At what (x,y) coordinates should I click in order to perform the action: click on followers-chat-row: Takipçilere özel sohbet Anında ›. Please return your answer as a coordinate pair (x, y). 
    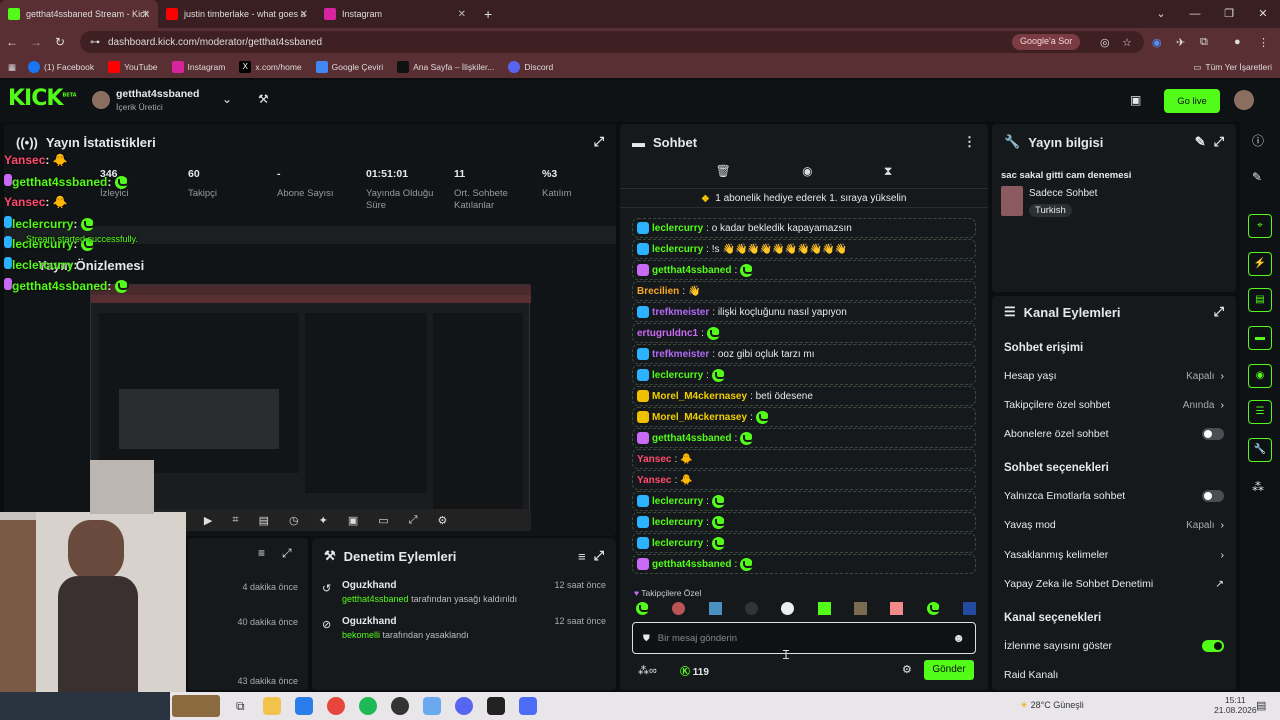
    Looking at the image, I should click on (1114, 405).